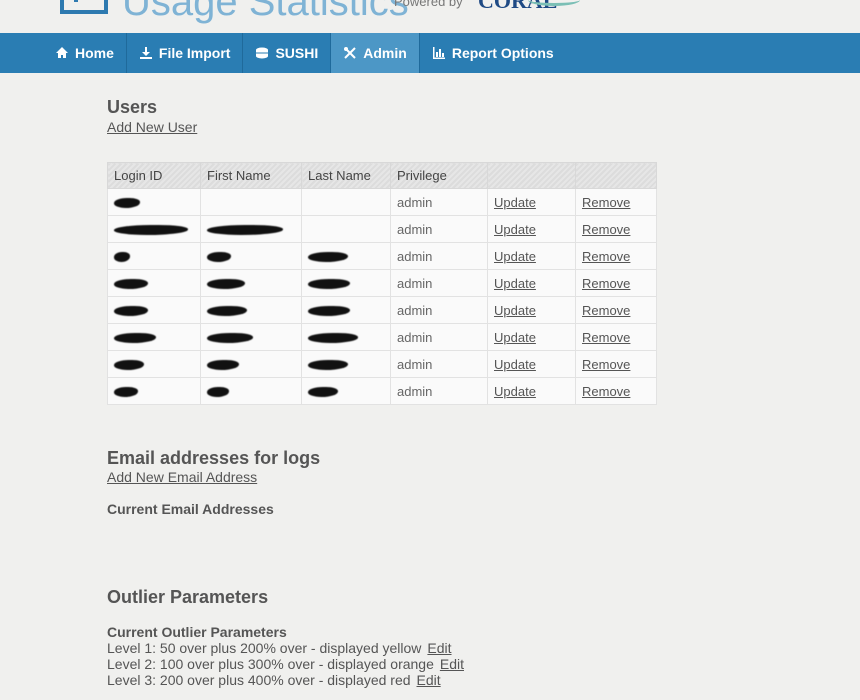  What do you see at coordinates (182, 477) in the screenshot?
I see `add-new-email-link: Add New Email Address` at bounding box center [182, 477].